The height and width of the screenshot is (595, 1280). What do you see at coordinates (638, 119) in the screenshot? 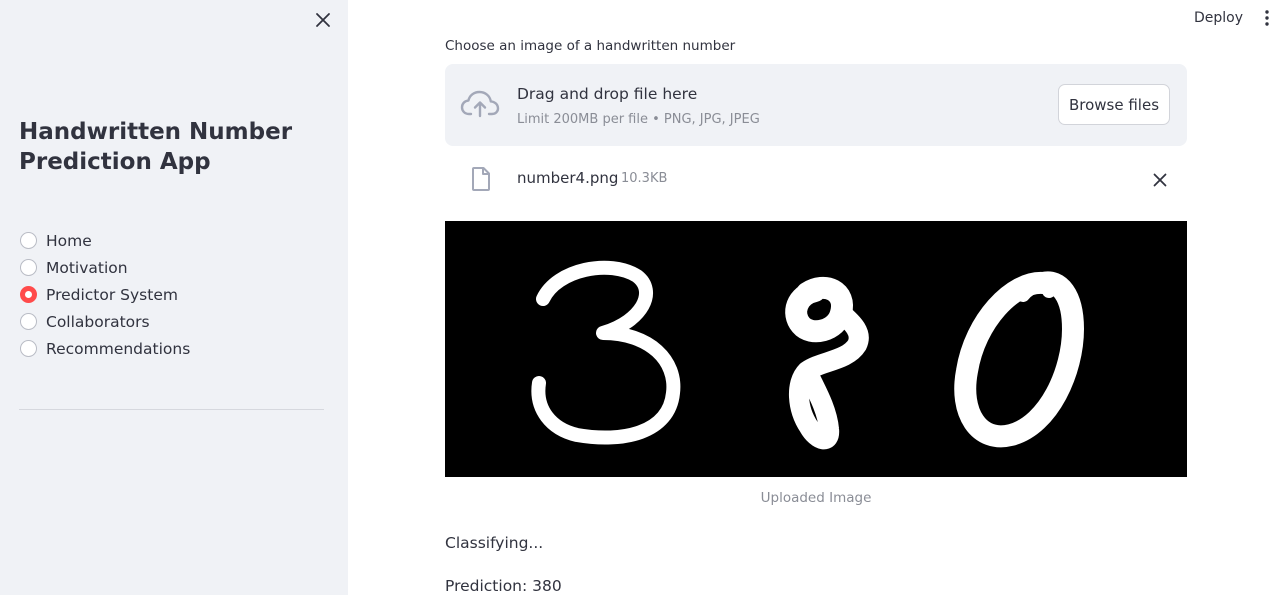
I see `dropzone-limit-text: Limit 200MB per file • PNG, JPG, JPEG` at bounding box center [638, 119].